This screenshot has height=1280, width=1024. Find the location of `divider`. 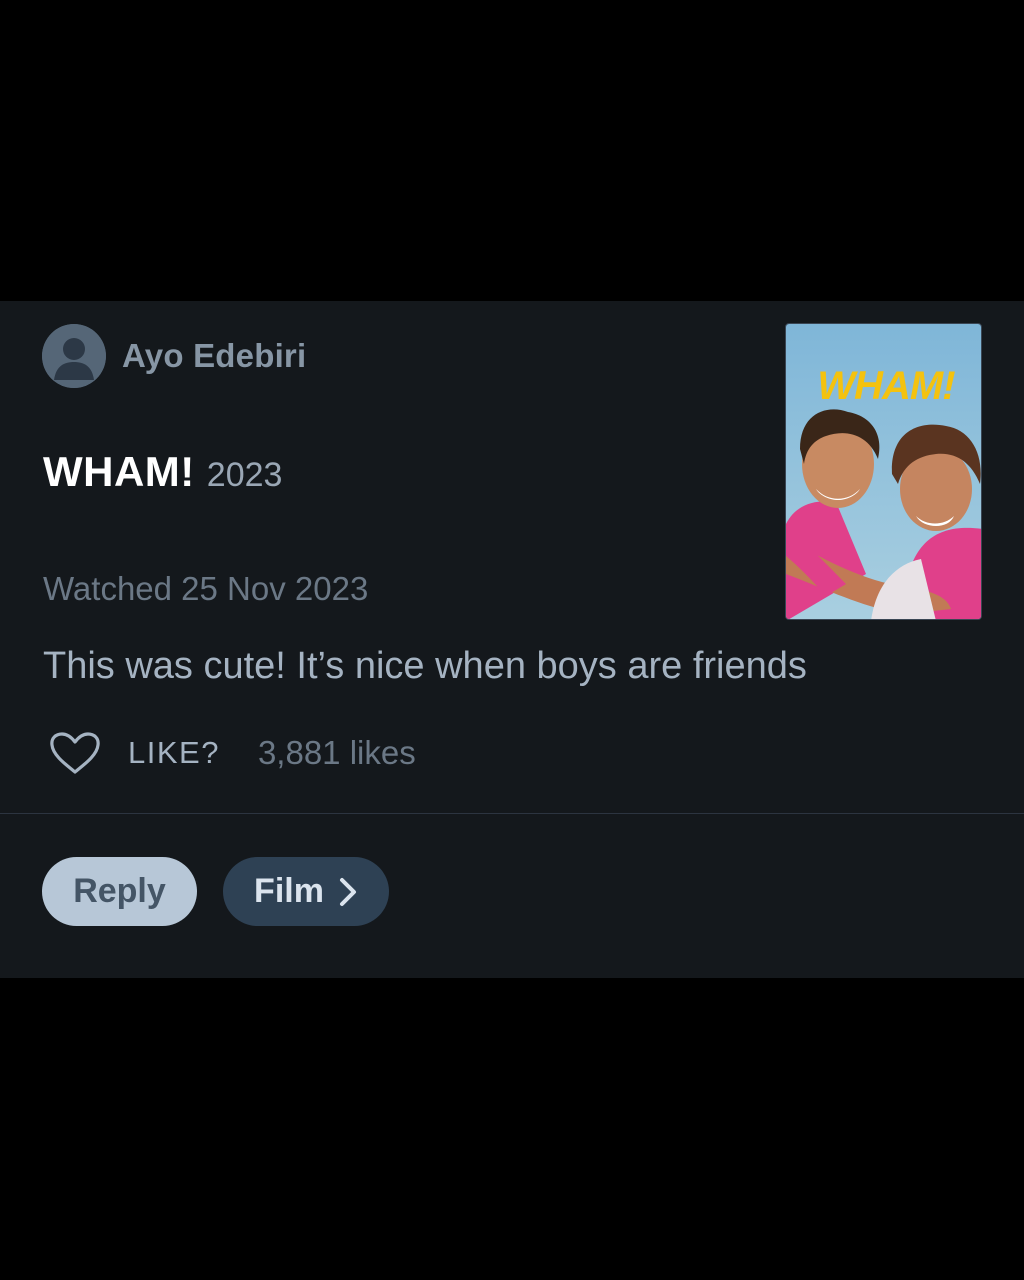

divider is located at coordinates (512, 813).